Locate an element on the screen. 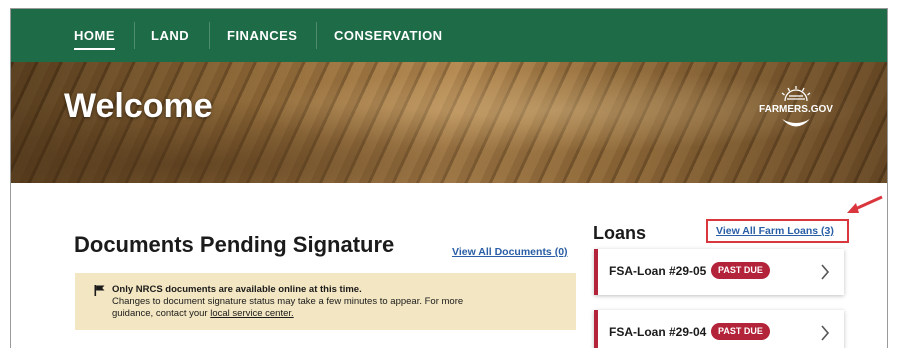 The image size is (919, 348). view-all-documents-link: View All Documents (0) is located at coordinates (510, 252).